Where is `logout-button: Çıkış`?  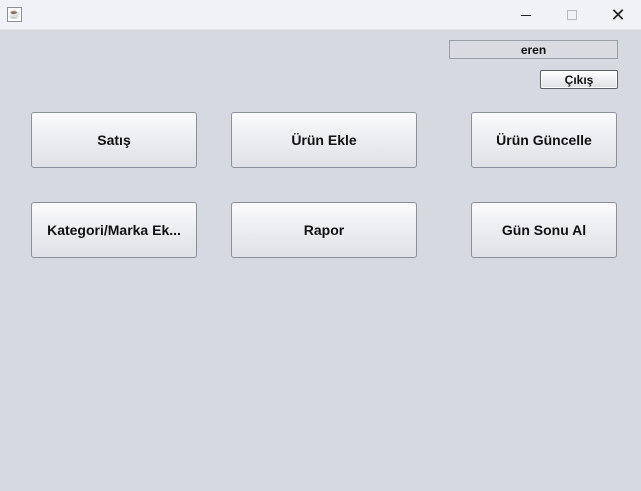
logout-button: Çıkış is located at coordinates (579, 79).